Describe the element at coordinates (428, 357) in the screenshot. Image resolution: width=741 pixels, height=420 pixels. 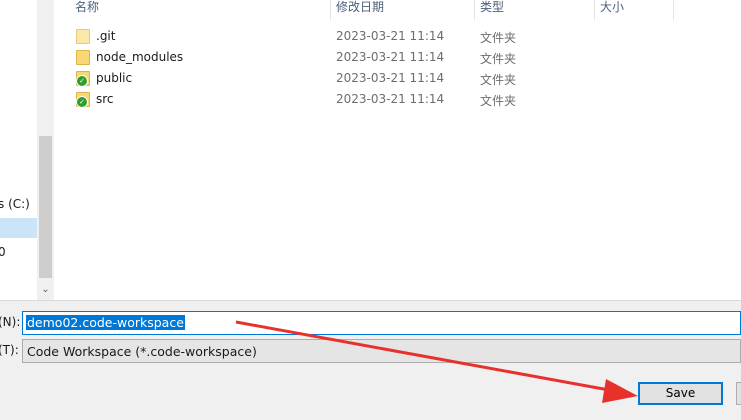
I see `annotation-arrow-shaft` at that location.